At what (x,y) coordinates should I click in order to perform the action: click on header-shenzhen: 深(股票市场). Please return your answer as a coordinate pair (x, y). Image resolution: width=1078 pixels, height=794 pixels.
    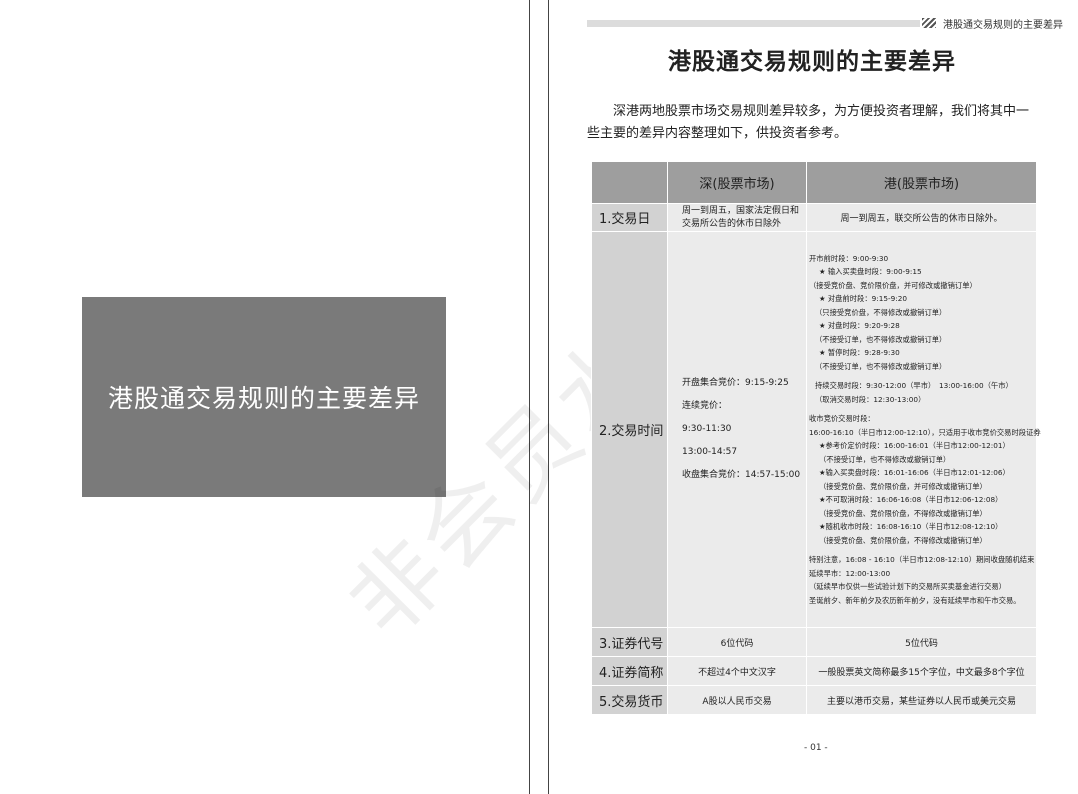
    Looking at the image, I should click on (737, 182).